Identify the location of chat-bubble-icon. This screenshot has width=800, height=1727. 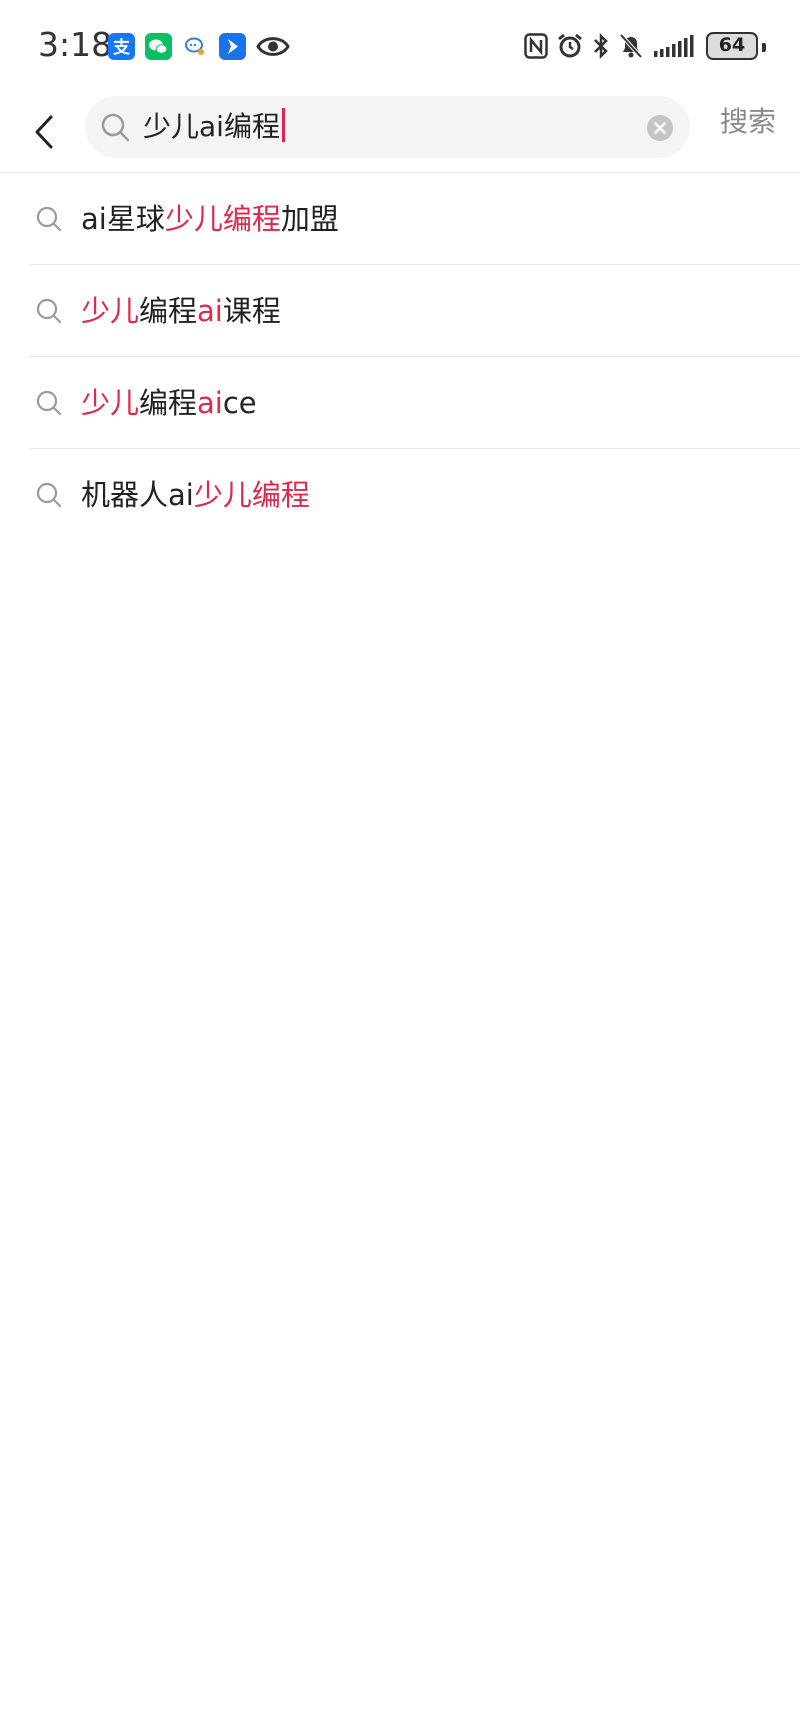
(195, 46).